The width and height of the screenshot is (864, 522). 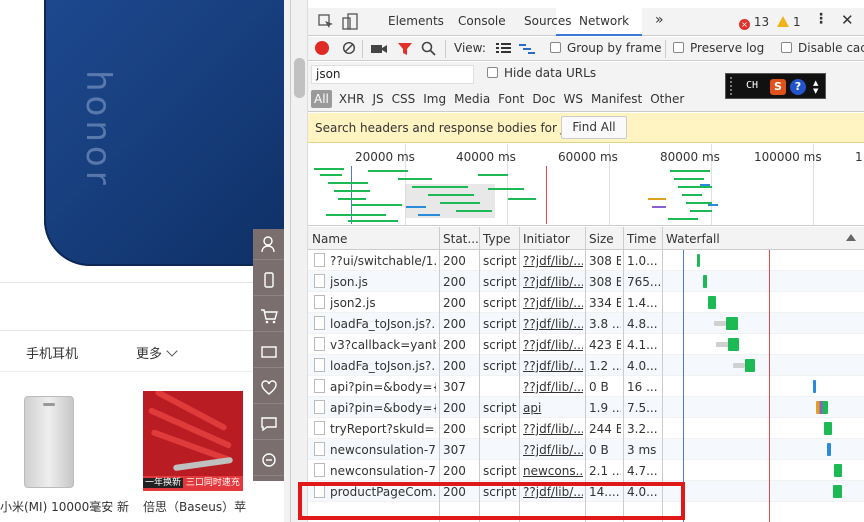 What do you see at coordinates (605, 48) in the screenshot?
I see `group-by-frame-checkbox: Group by frame` at bounding box center [605, 48].